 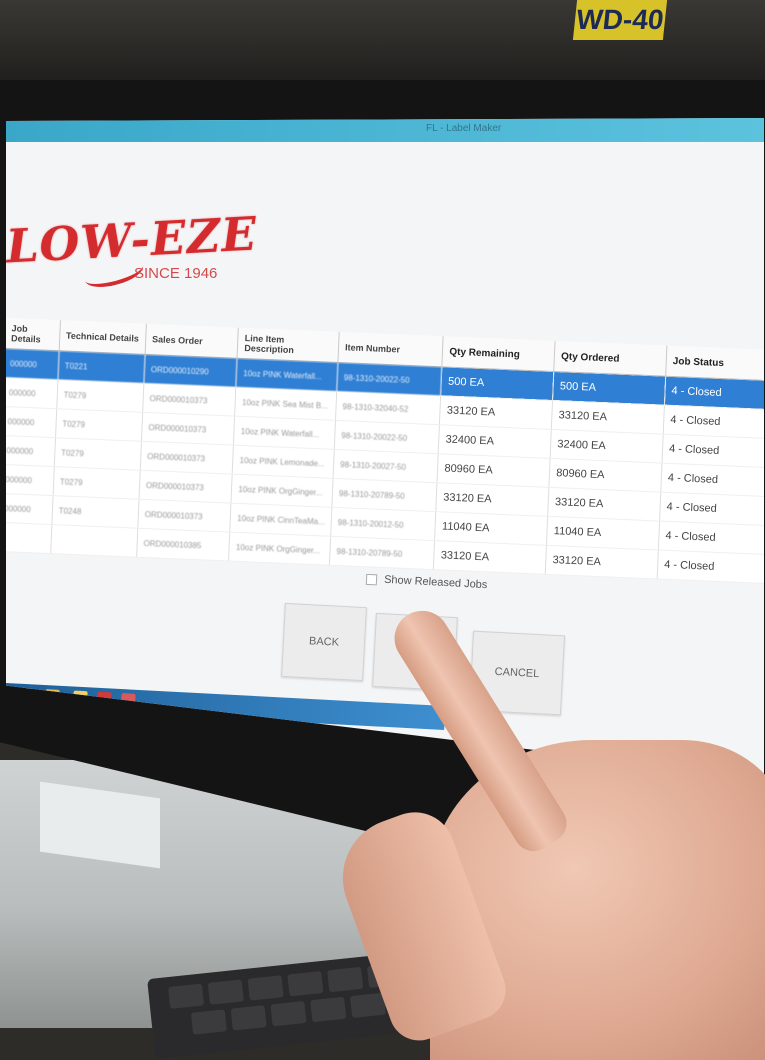 I want to click on column-header: Technical Details, so click(x=102, y=337).